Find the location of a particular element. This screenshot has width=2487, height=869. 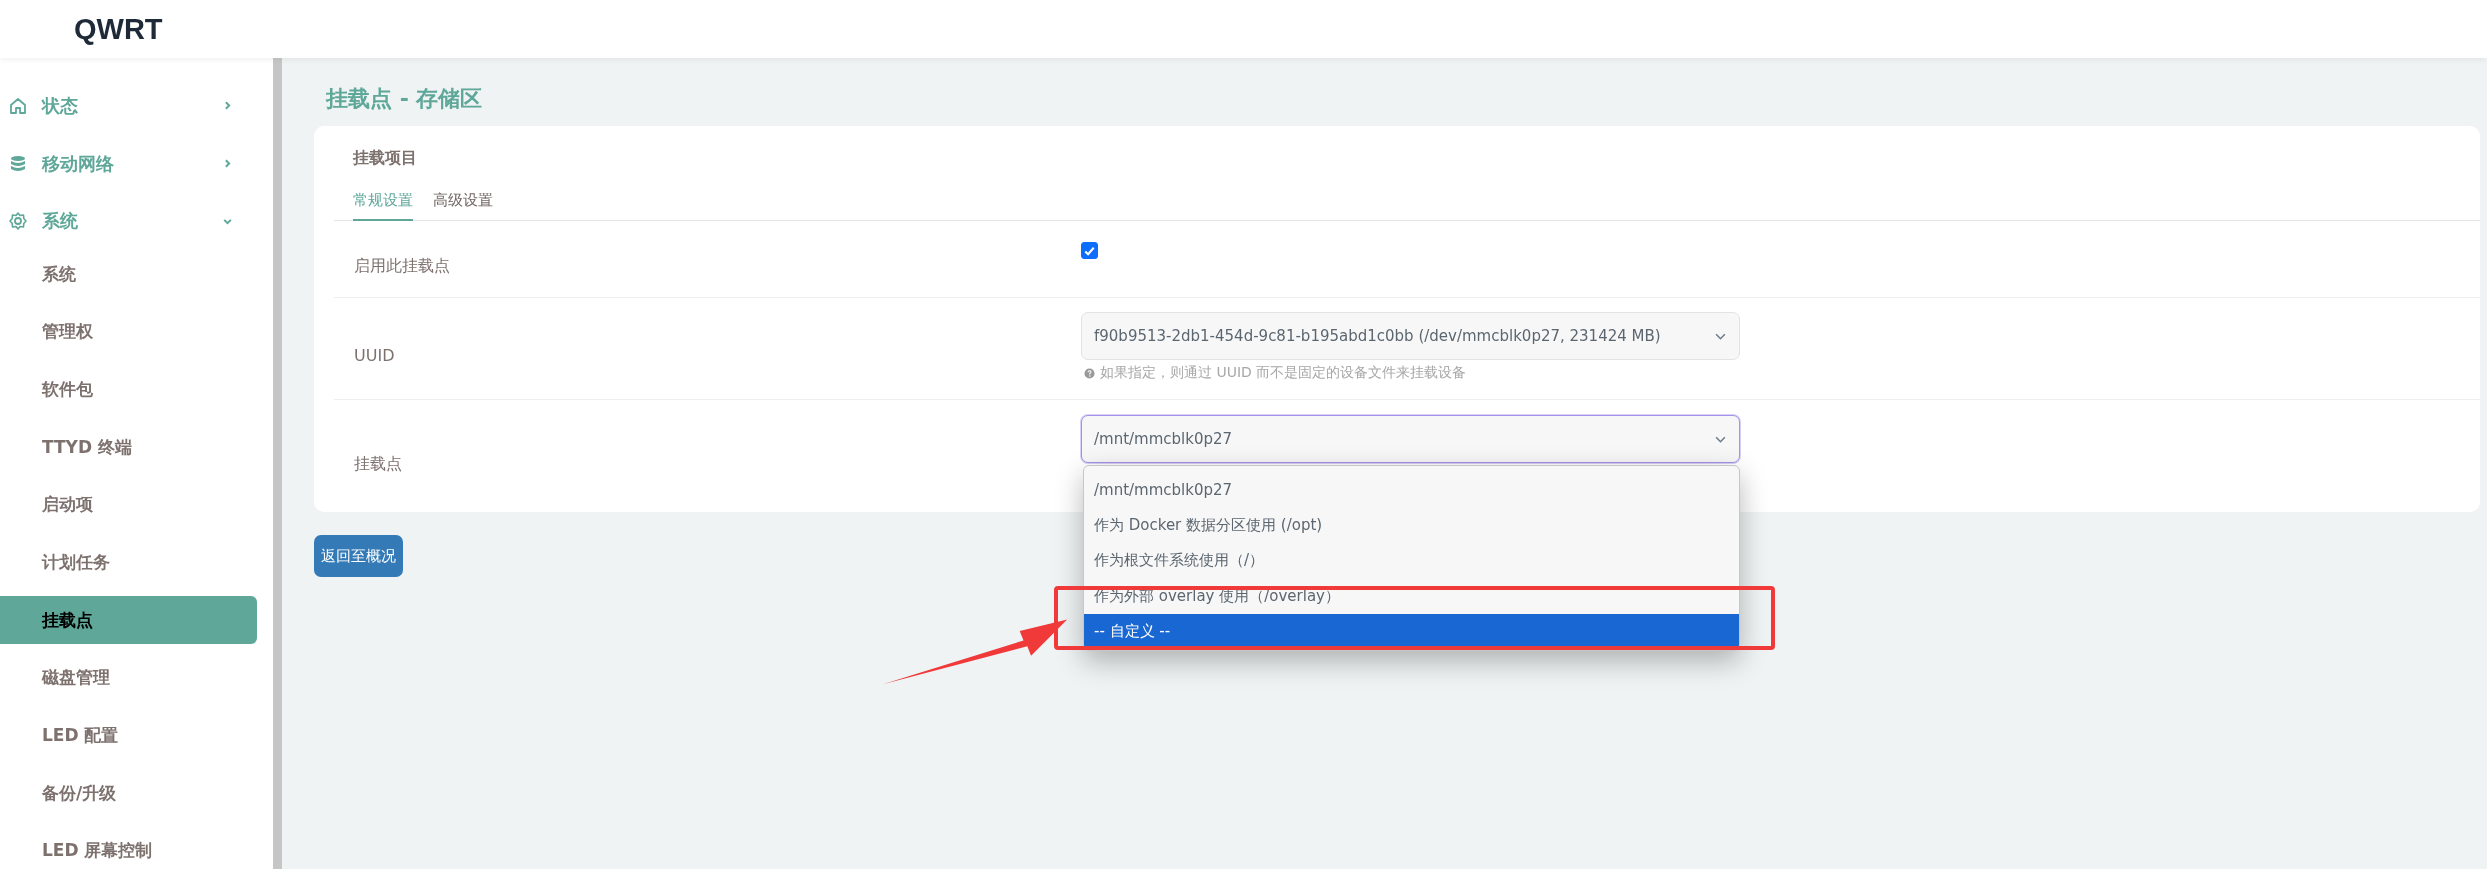

scrollbar is located at coordinates (277, 463).